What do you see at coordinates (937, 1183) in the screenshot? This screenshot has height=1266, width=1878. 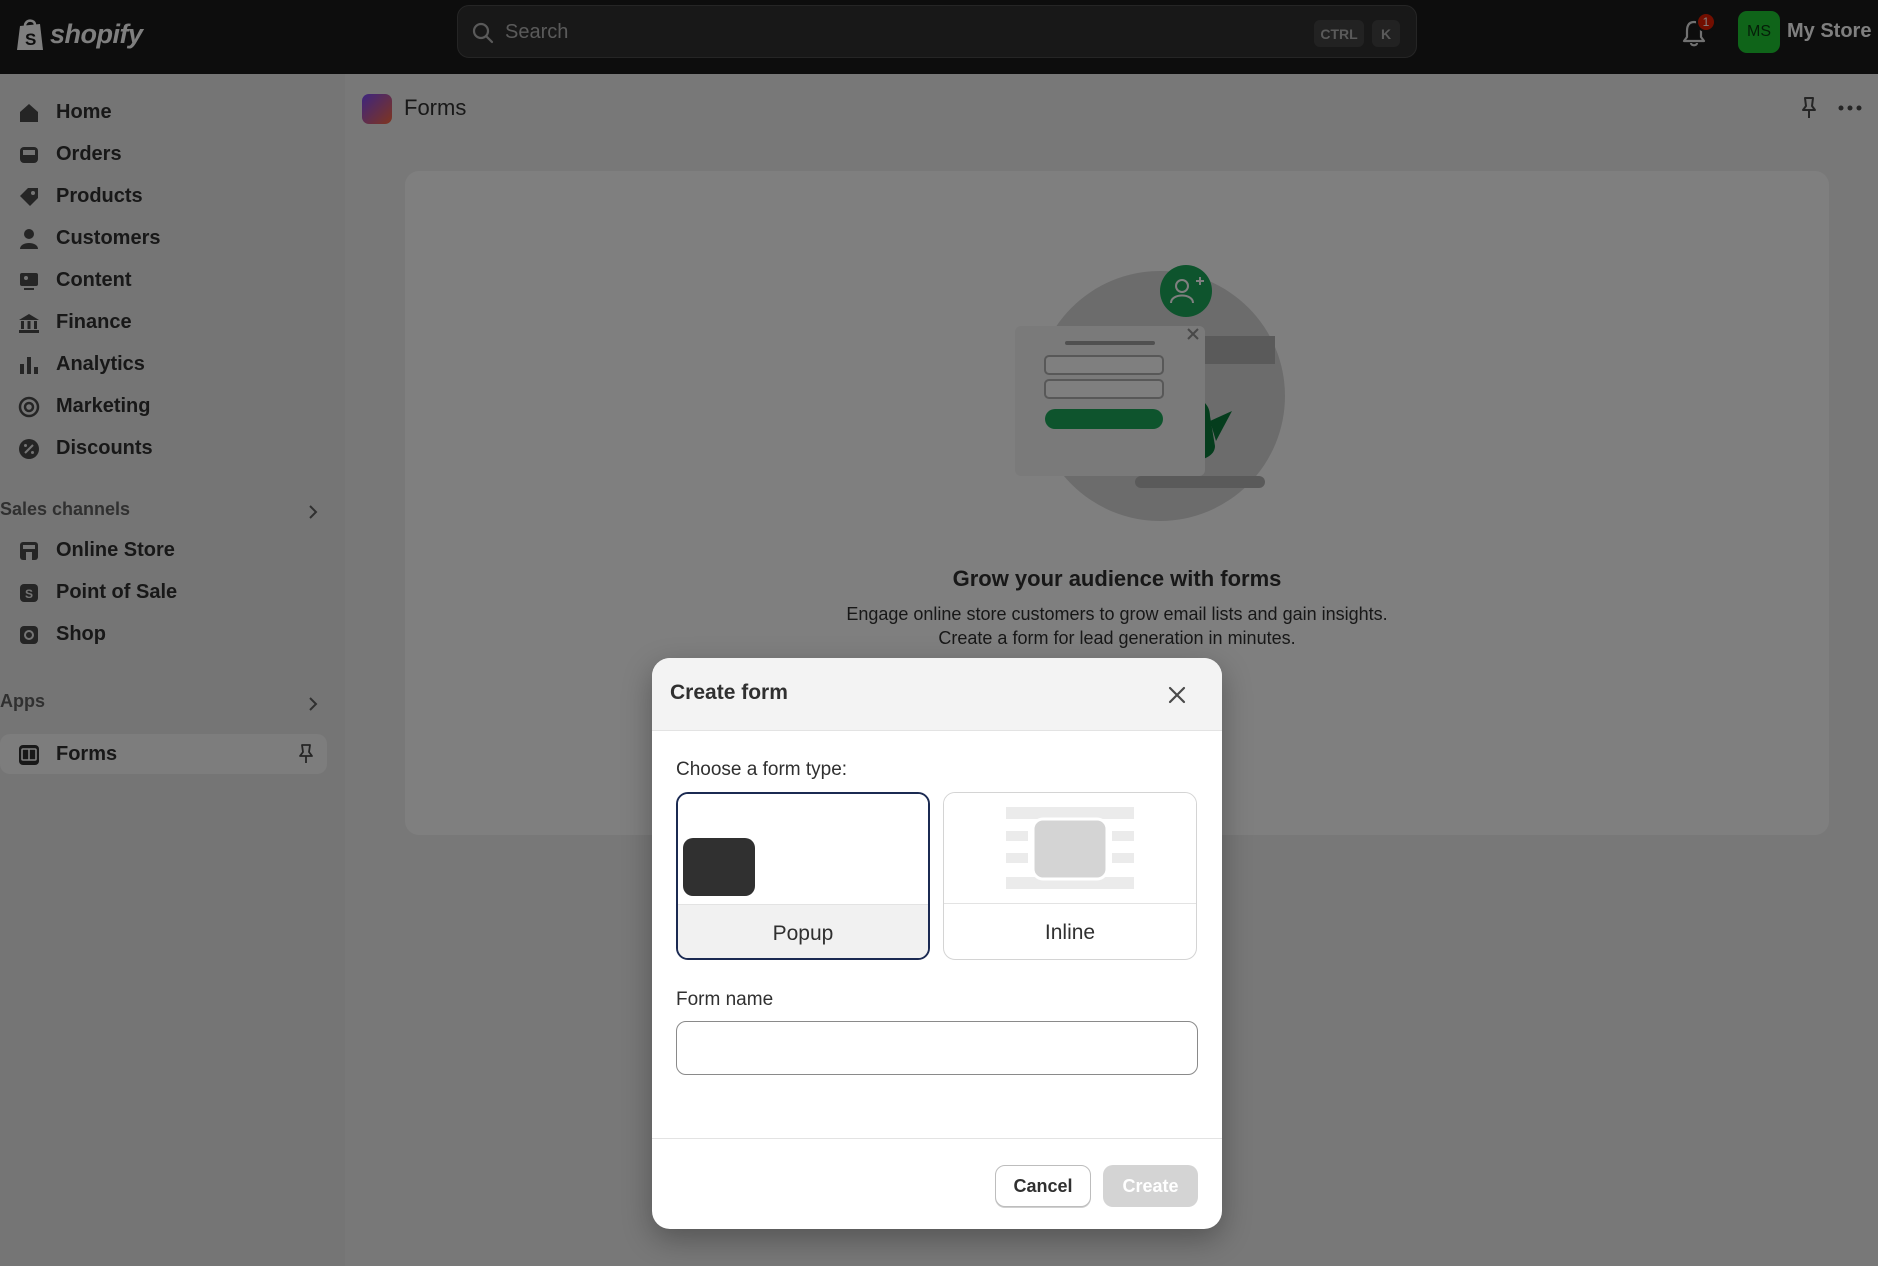 I see `dialog-footer: Cancel Create` at bounding box center [937, 1183].